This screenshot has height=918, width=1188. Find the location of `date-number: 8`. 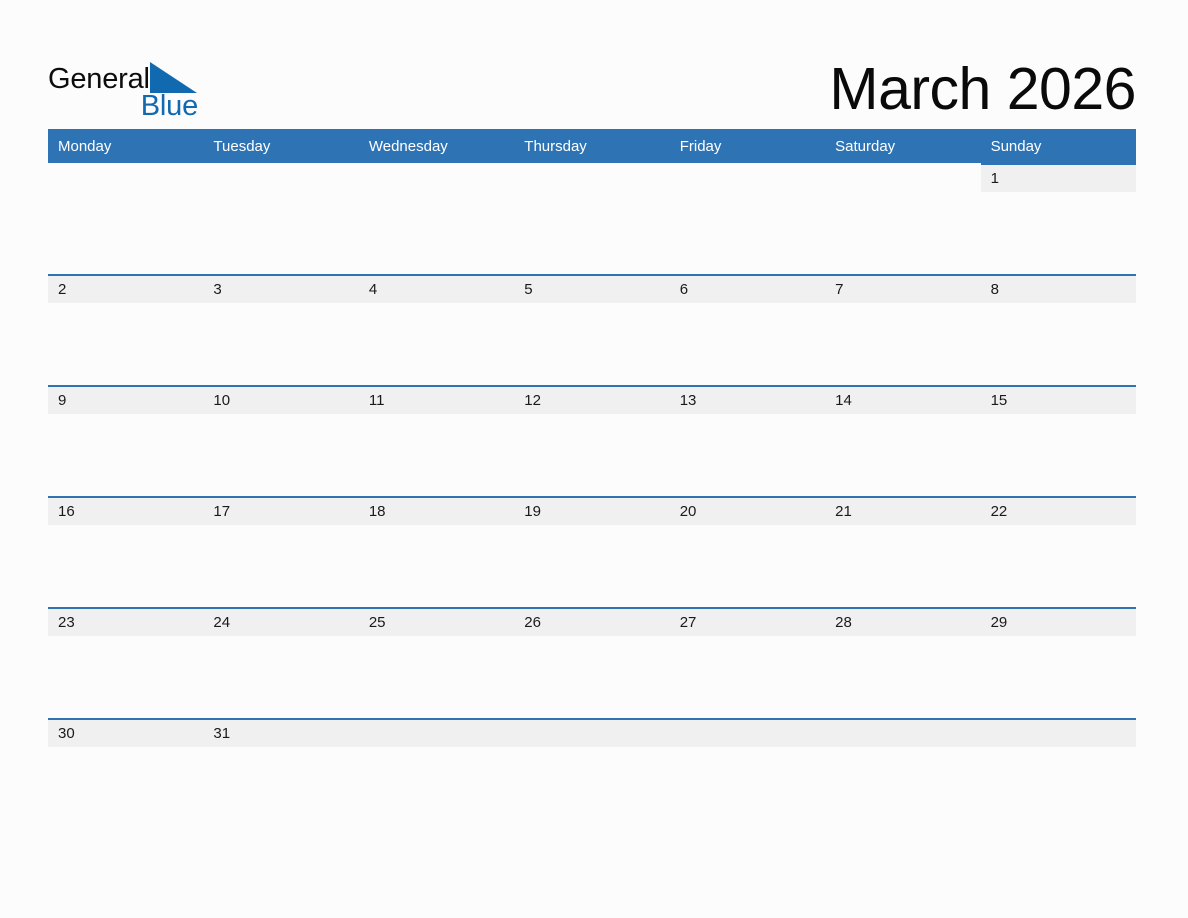

date-number: 8 is located at coordinates (994, 289).